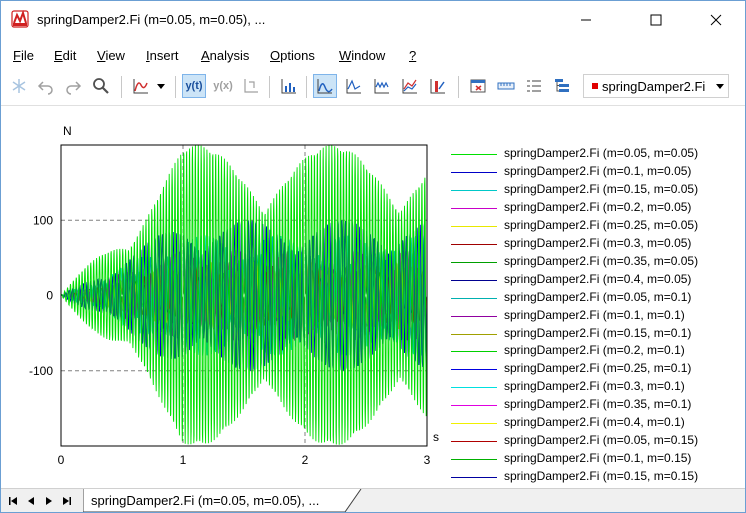 The width and height of the screenshot is (746, 513). Describe the element at coordinates (19, 86) in the screenshot. I see `freeze-button` at that location.